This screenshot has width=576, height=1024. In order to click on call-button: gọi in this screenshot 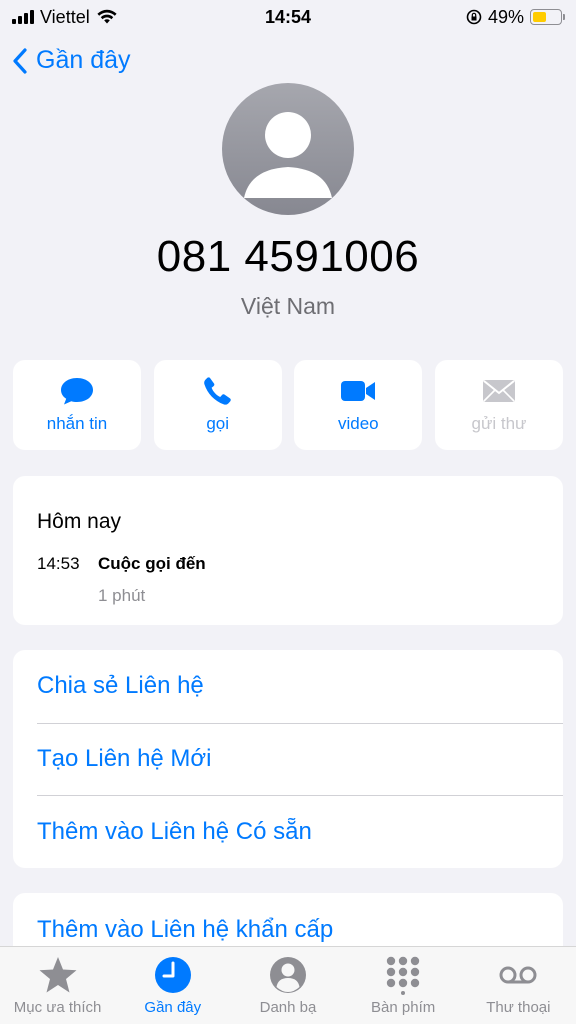, I will do `click(217, 405)`.